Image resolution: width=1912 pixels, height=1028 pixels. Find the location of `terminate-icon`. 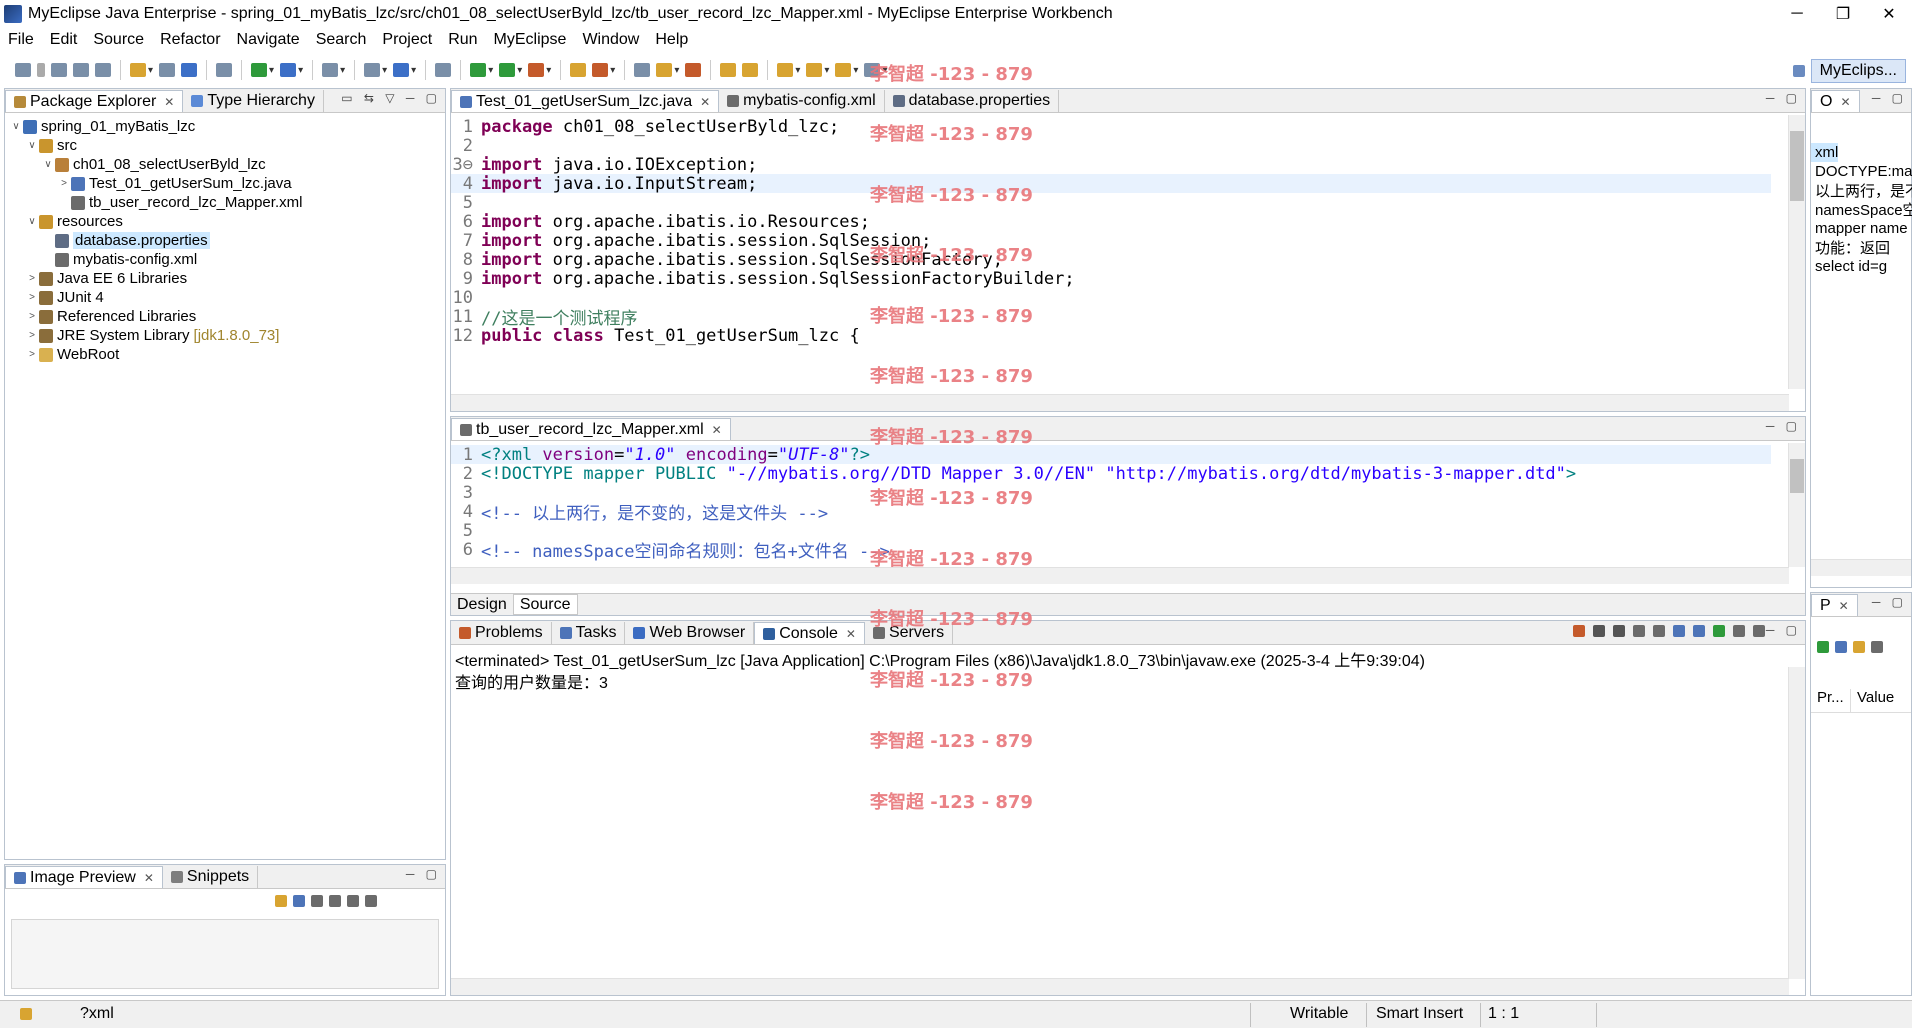

terminate-icon is located at coordinates (1579, 631).